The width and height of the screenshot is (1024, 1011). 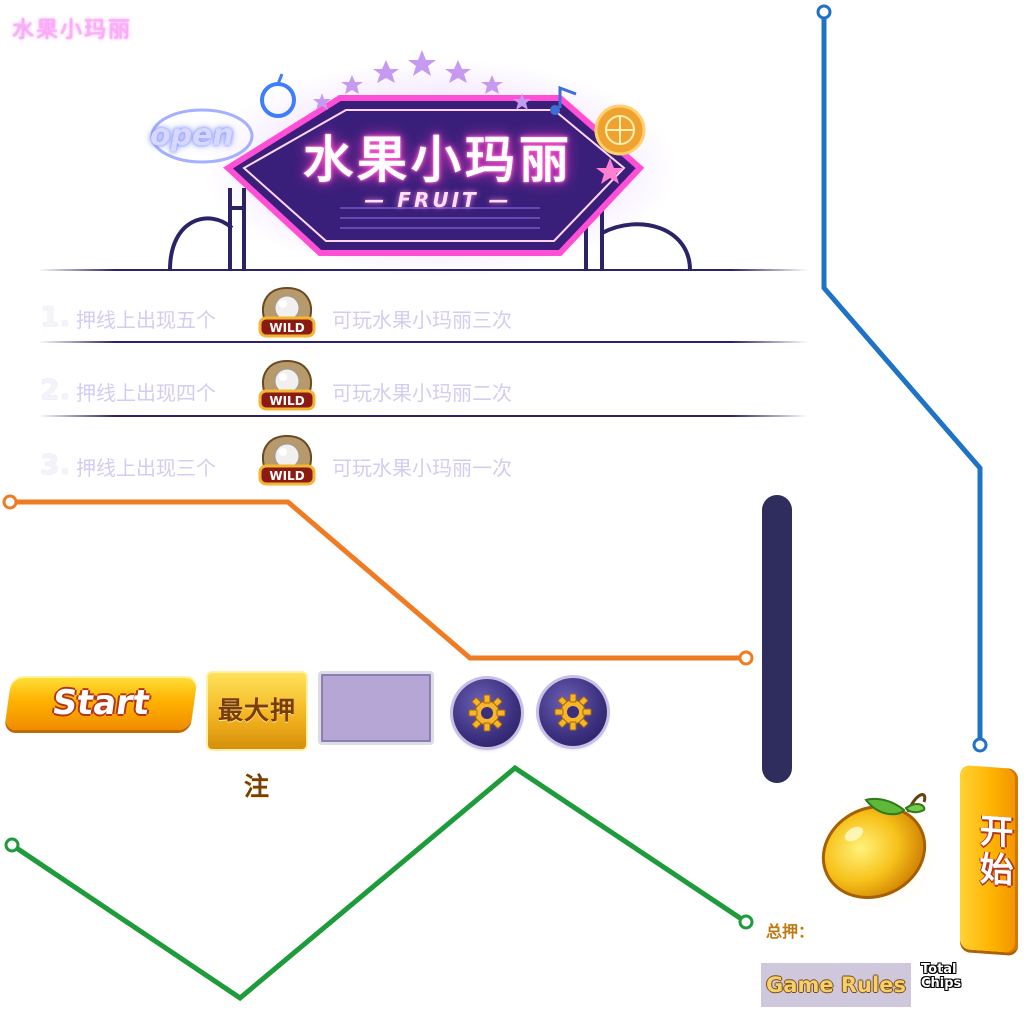 I want to click on total-bet-label: 总押：, so click(x=790, y=931).